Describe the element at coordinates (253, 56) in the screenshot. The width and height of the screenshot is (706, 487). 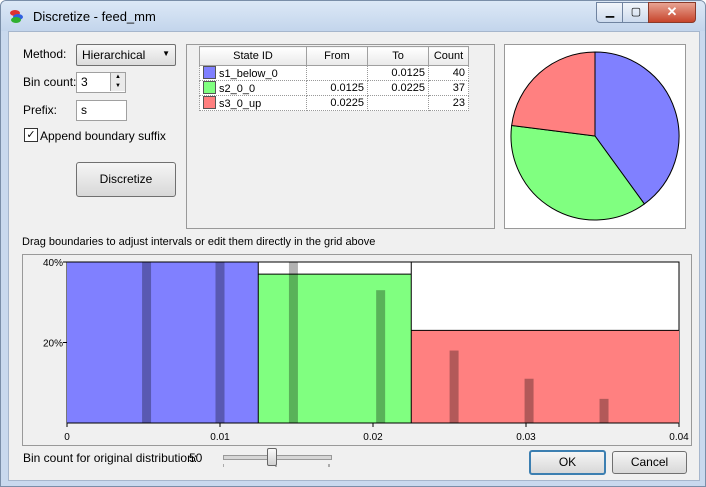
I see `col-state-id: State ID` at that location.